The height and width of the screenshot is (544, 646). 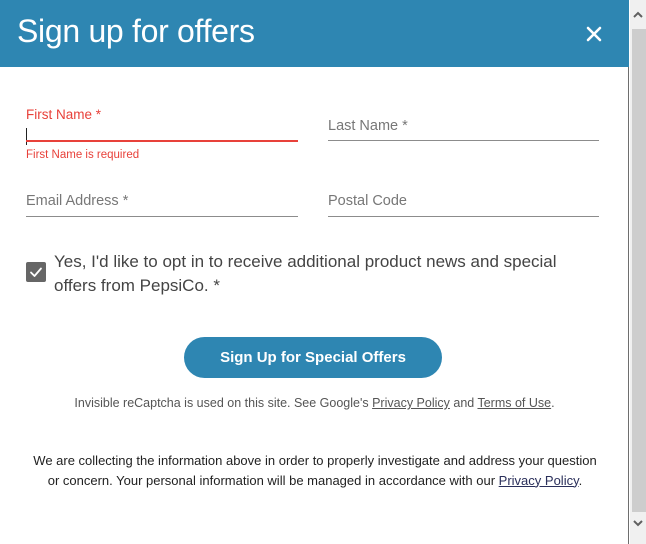 What do you see at coordinates (26, 136) in the screenshot?
I see `text-cursor` at bounding box center [26, 136].